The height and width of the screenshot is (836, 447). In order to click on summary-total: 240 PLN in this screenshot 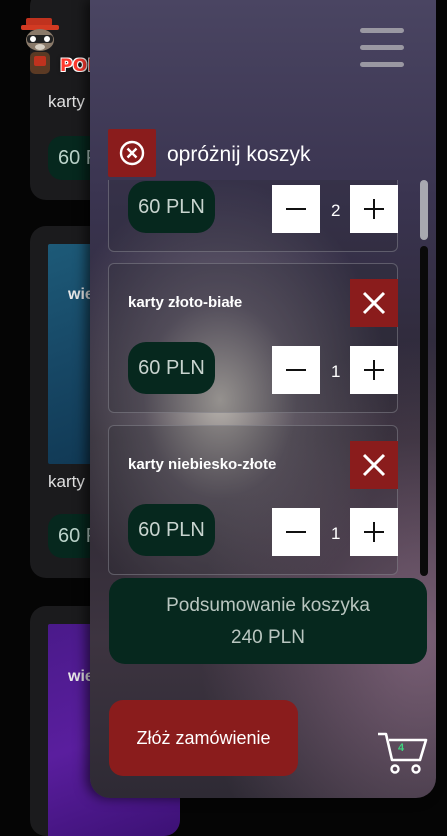, I will do `click(268, 637)`.